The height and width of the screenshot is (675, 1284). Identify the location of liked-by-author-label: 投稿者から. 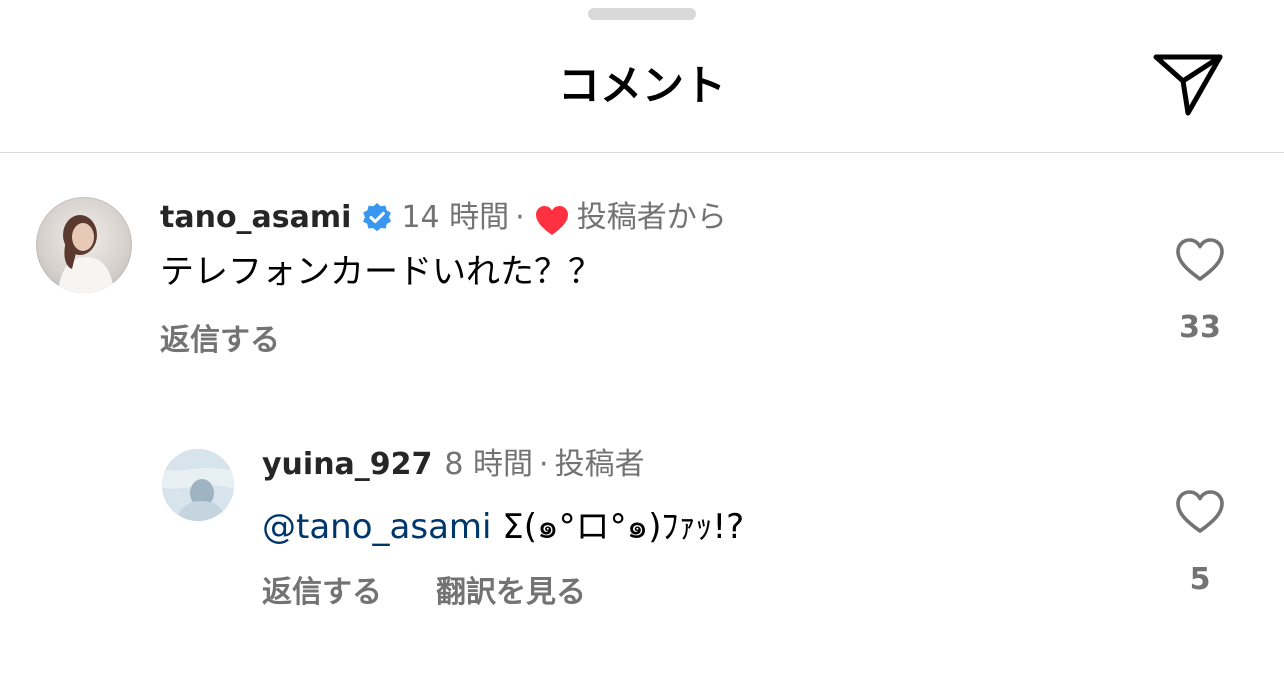
(651, 217).